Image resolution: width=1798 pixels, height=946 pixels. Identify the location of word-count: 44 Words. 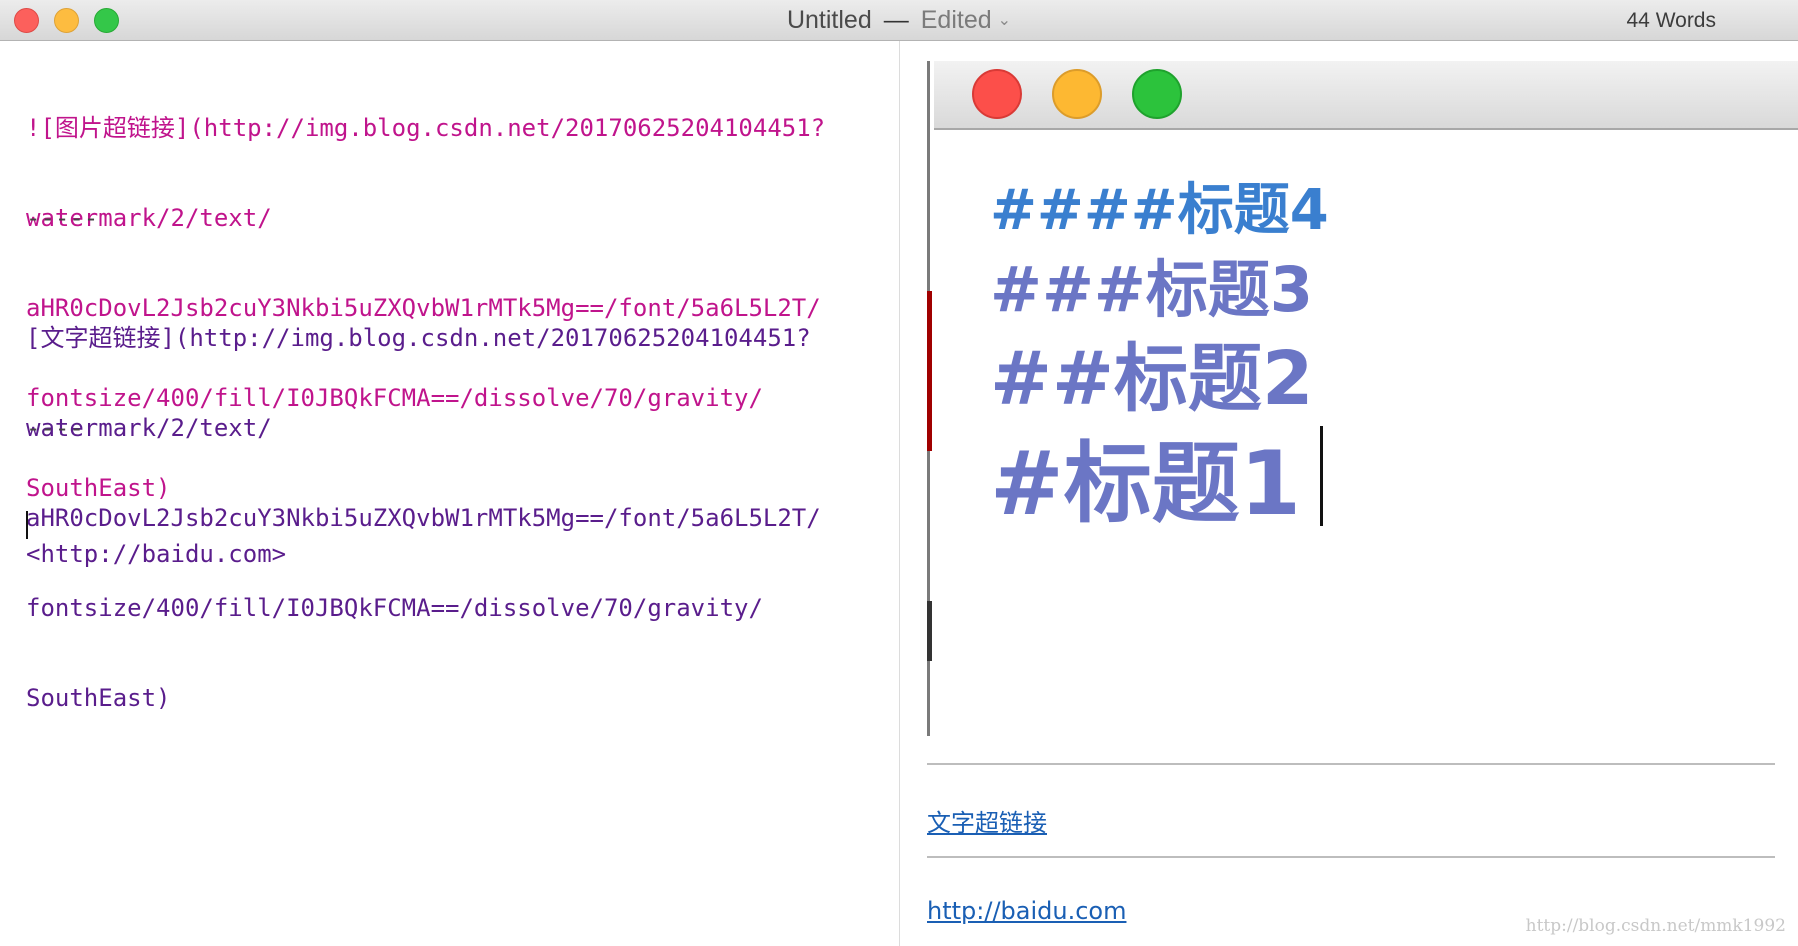
(1671, 20).